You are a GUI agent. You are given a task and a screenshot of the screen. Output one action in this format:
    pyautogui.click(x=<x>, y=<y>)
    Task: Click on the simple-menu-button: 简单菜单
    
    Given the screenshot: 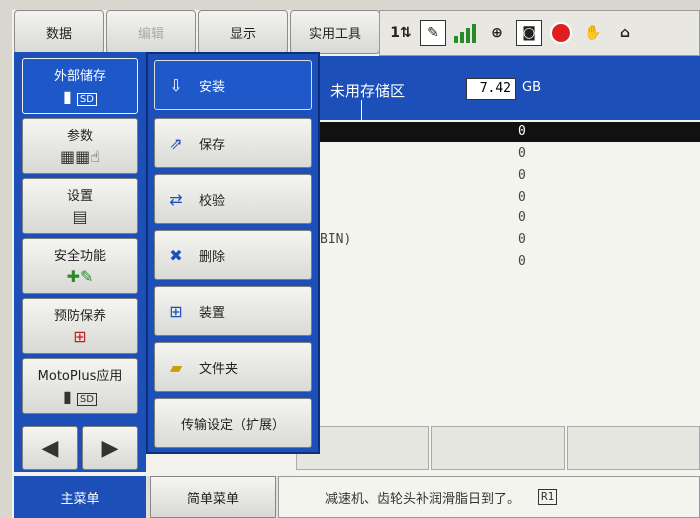 What is the action you would take?
    pyautogui.click(x=213, y=497)
    